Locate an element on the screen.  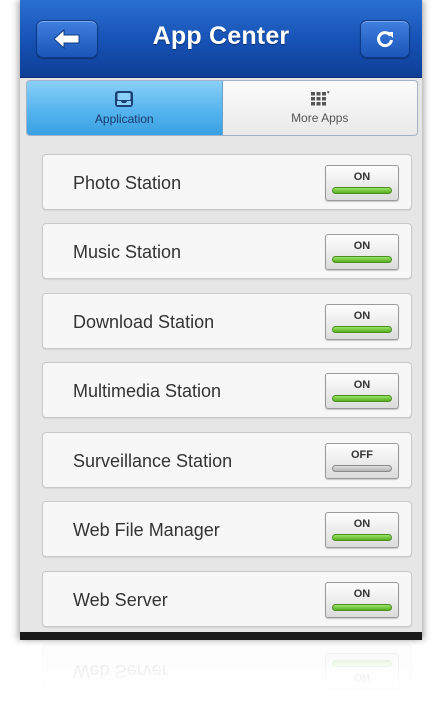
toggle-switch: OFF is located at coordinates (362, 461).